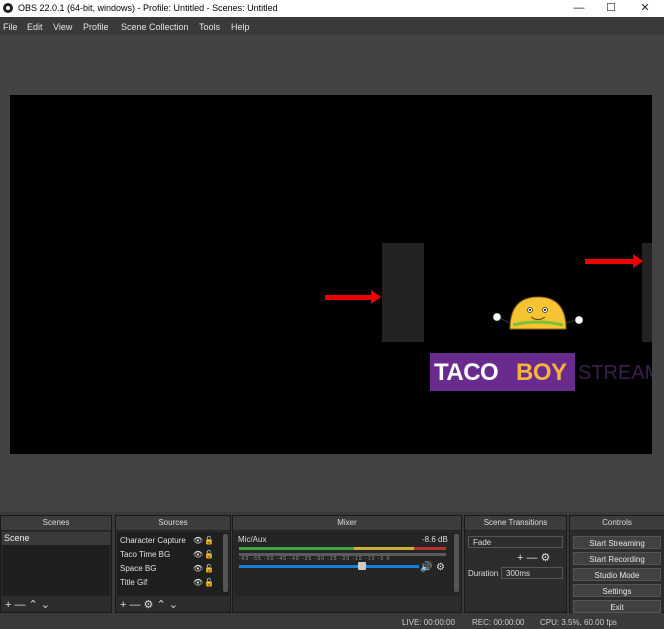  What do you see at coordinates (35, 27) in the screenshot?
I see `menu-edit: Edit` at bounding box center [35, 27].